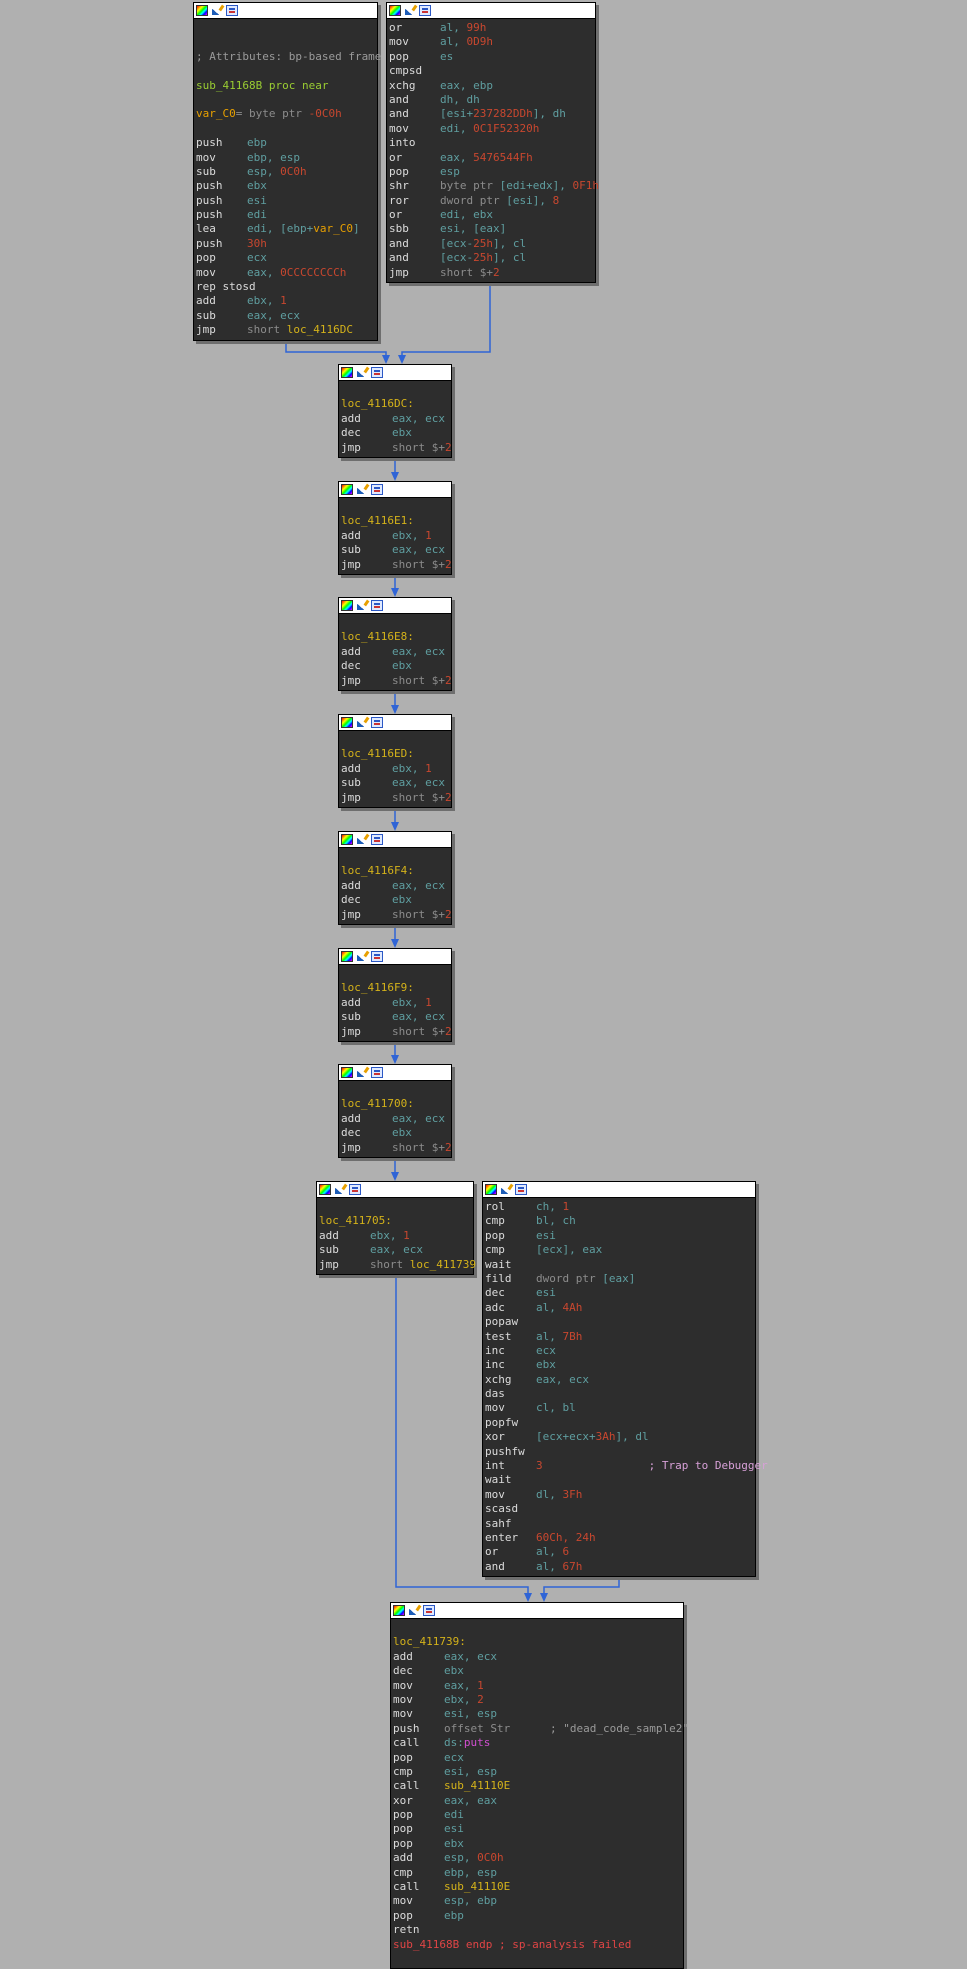 The image size is (967, 1969). Describe the element at coordinates (619, 1509) in the screenshot. I see `instruction-line: scasd` at that location.